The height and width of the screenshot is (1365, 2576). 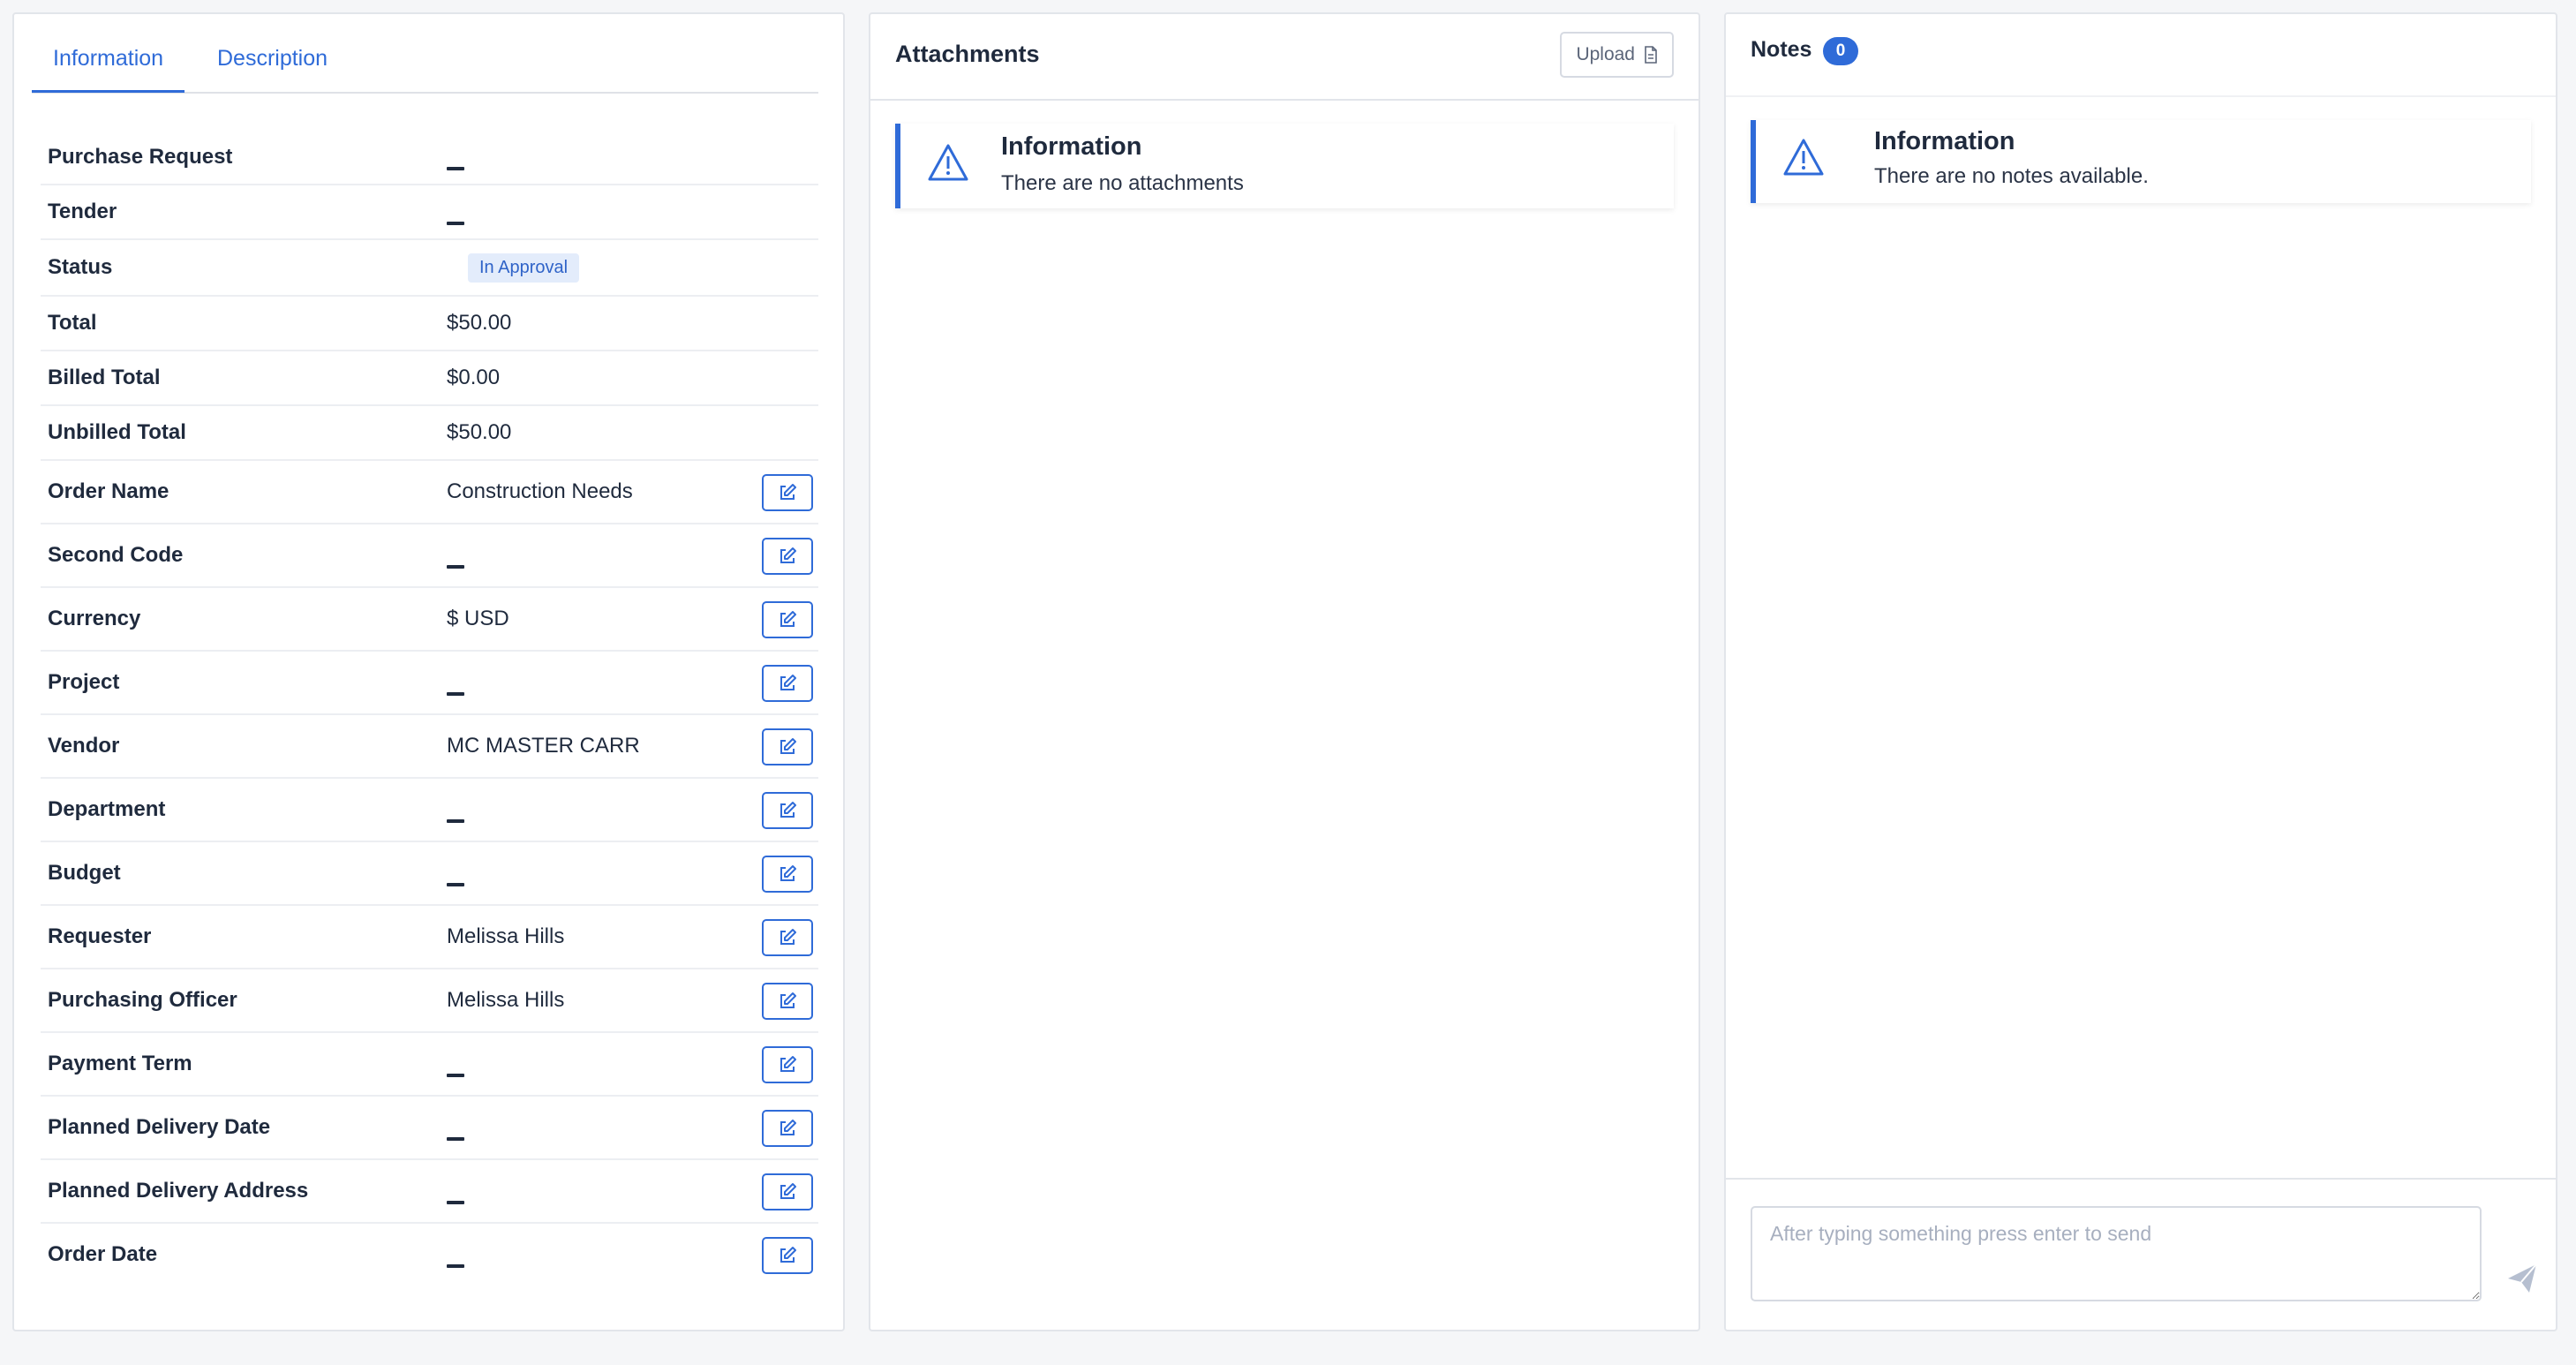 I want to click on field-row: Order Name Construction Needs, so click(x=430, y=492).